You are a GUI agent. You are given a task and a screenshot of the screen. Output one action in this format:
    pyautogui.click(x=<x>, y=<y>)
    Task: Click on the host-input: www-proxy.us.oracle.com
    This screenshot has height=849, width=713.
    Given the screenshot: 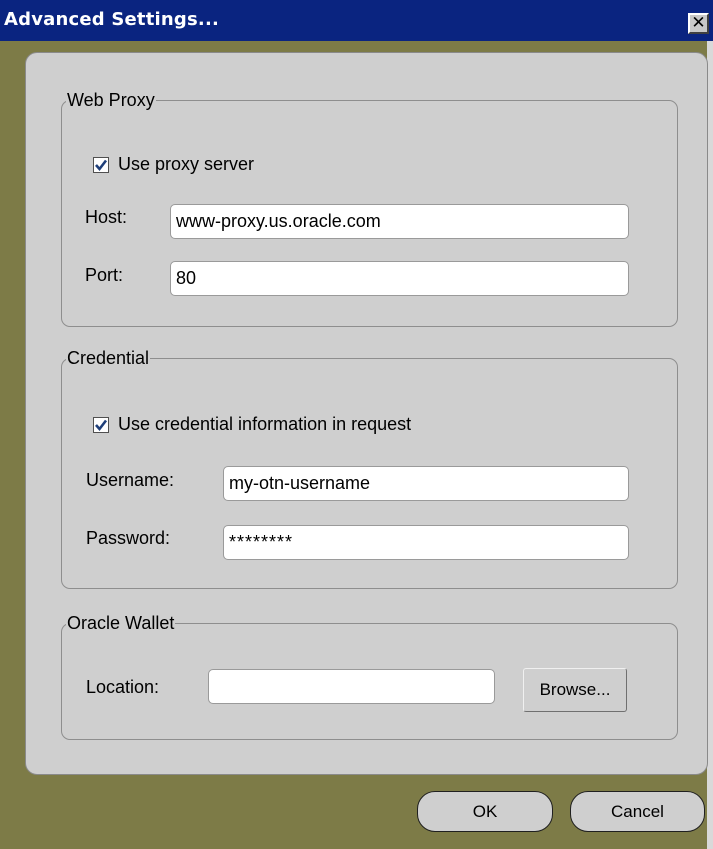 What is the action you would take?
    pyautogui.click(x=399, y=221)
    